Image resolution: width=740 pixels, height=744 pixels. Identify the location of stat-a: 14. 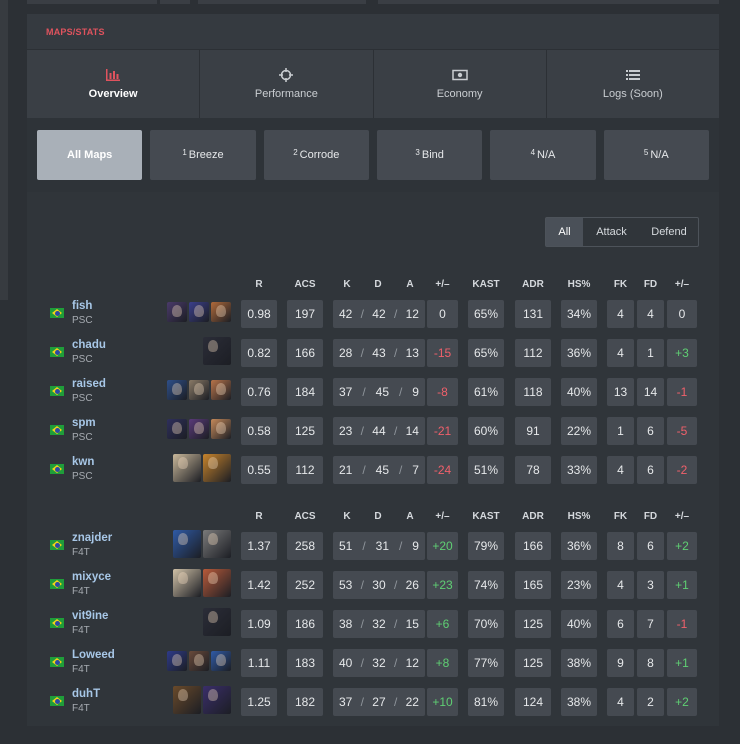
(412, 431).